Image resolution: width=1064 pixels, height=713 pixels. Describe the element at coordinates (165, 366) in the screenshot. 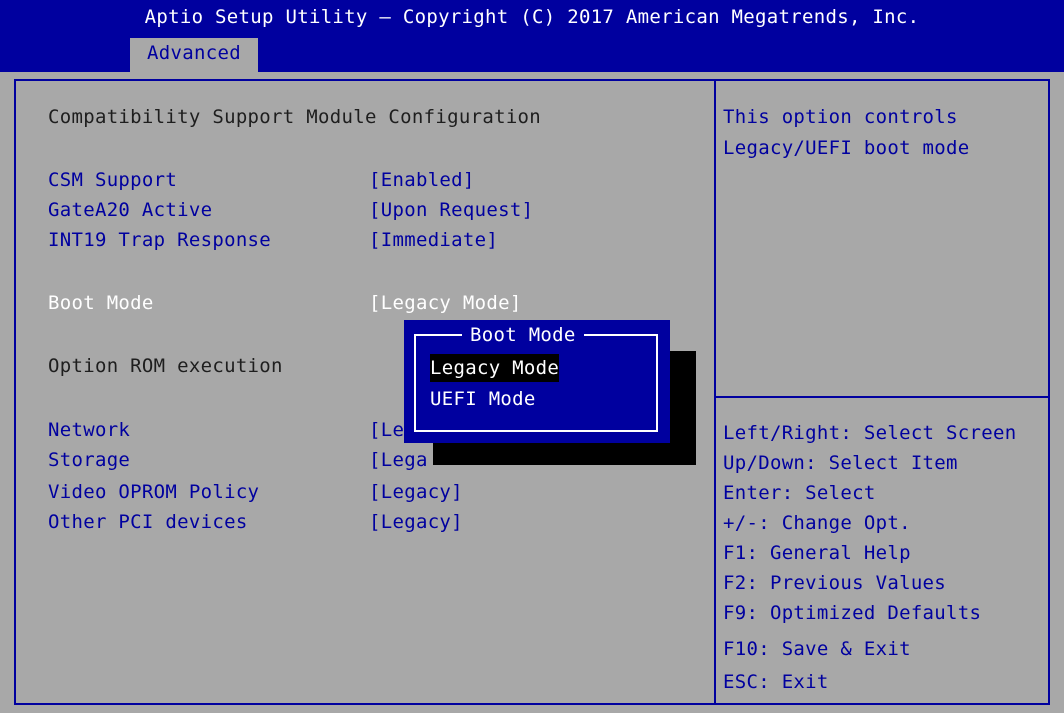

I see `option-rom-execution-heading: Option ROM execution` at that location.